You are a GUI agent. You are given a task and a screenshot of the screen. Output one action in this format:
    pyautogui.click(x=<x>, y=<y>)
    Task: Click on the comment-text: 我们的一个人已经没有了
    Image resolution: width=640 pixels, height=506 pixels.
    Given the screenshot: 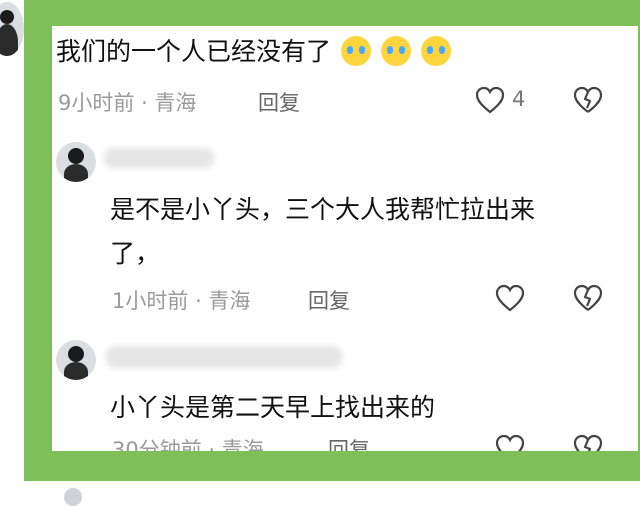 What is the action you would take?
    pyautogui.click(x=253, y=52)
    